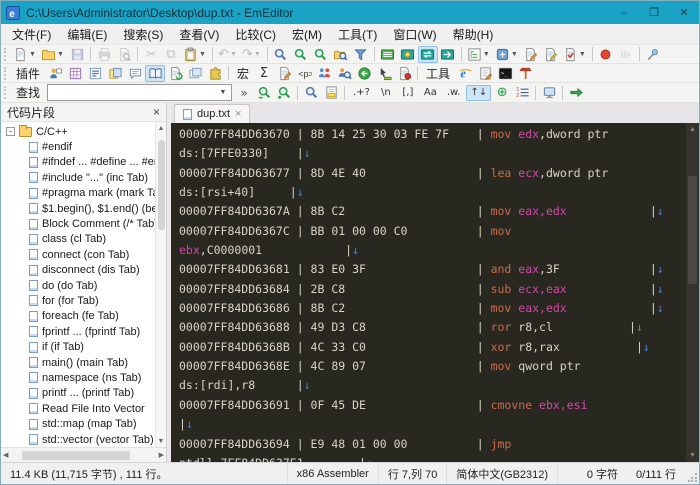 This screenshot has width=700, height=485. I want to click on match-whole-icon: ⊕, so click(502, 92).